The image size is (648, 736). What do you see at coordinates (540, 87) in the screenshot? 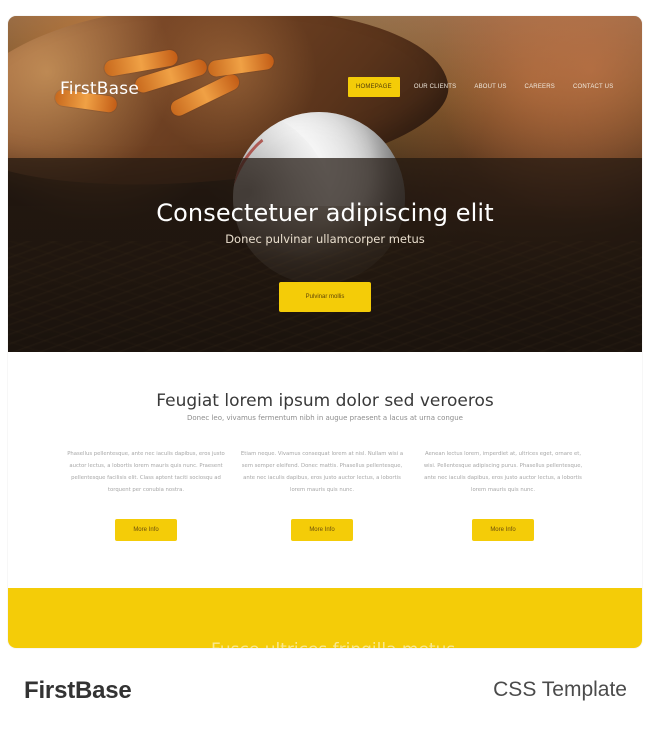
I see `nav-item-careers: CAREERS` at bounding box center [540, 87].